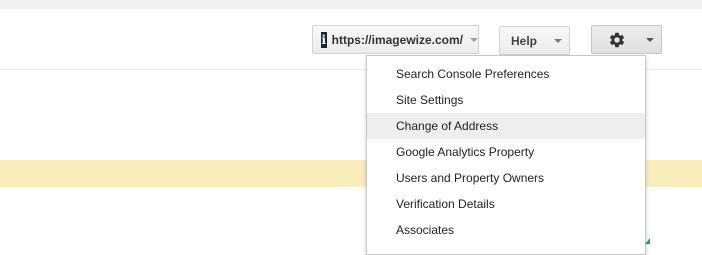 The height and width of the screenshot is (255, 702). I want to click on site-favicon-icon: i, so click(324, 39).